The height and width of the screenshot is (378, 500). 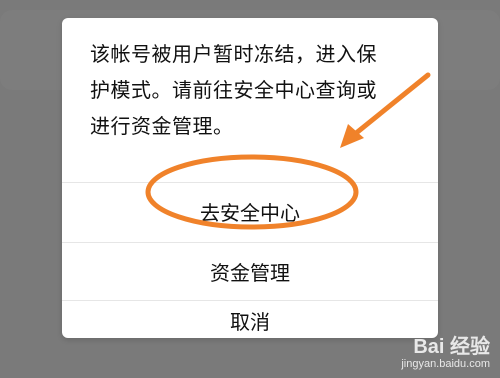 I want to click on dialog-message-line: 进行资金管理。, so click(x=162, y=126).